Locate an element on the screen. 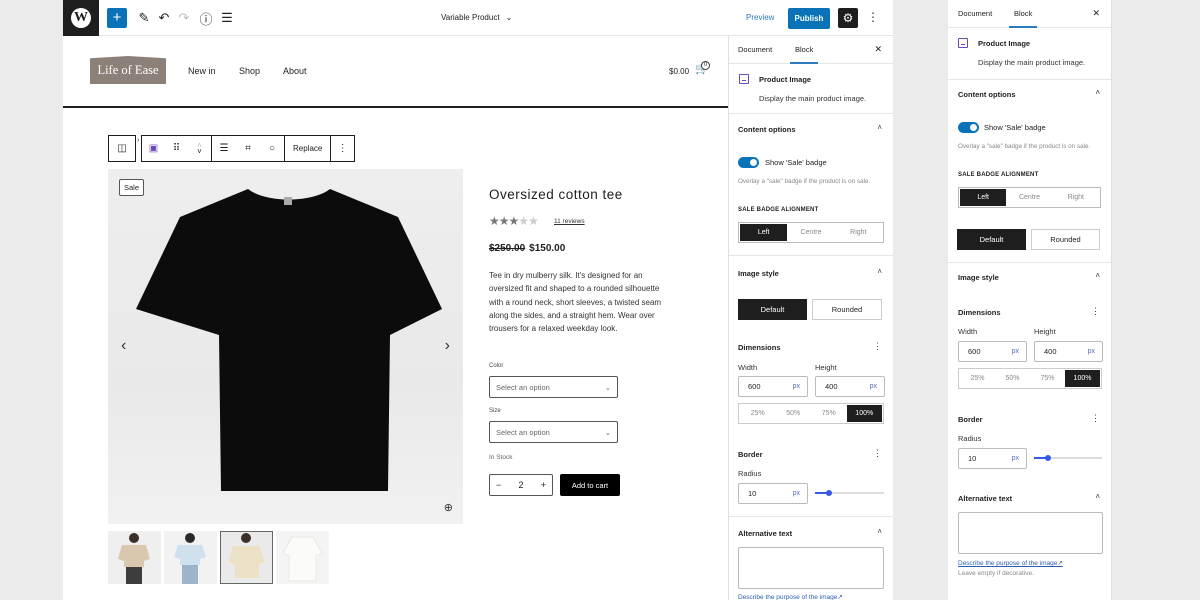 The width and height of the screenshot is (1200, 600). cart-icon: 🛒0 is located at coordinates (703, 69).